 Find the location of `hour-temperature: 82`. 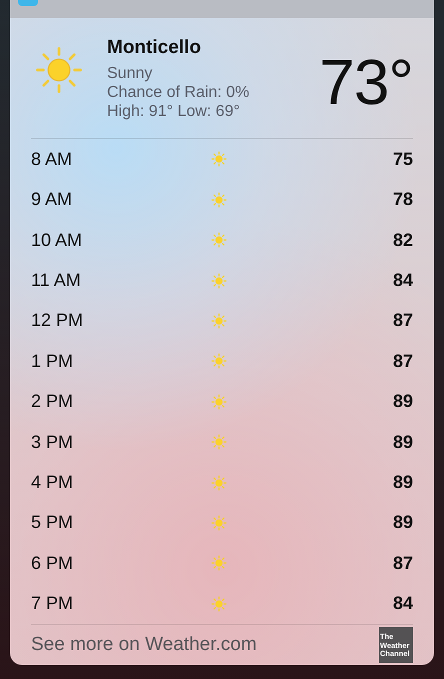

hour-temperature: 82 is located at coordinates (402, 240).